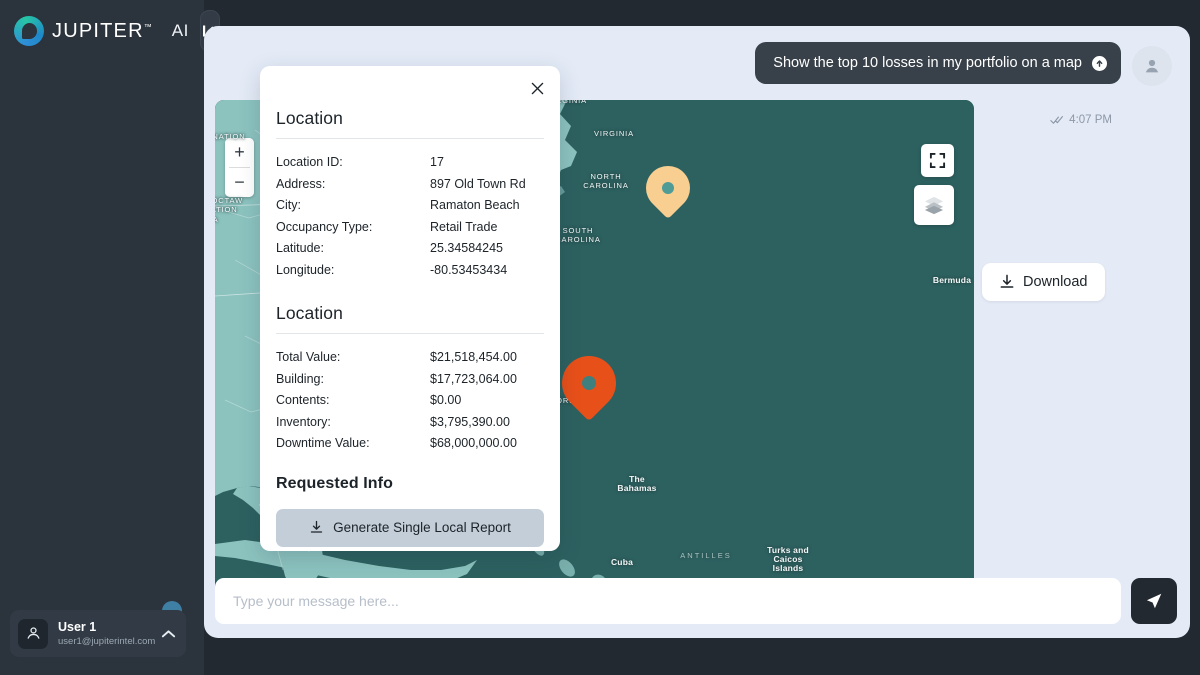 The height and width of the screenshot is (675, 1200). Describe the element at coordinates (1055, 282) in the screenshot. I see `download-button-label: Download` at that location.